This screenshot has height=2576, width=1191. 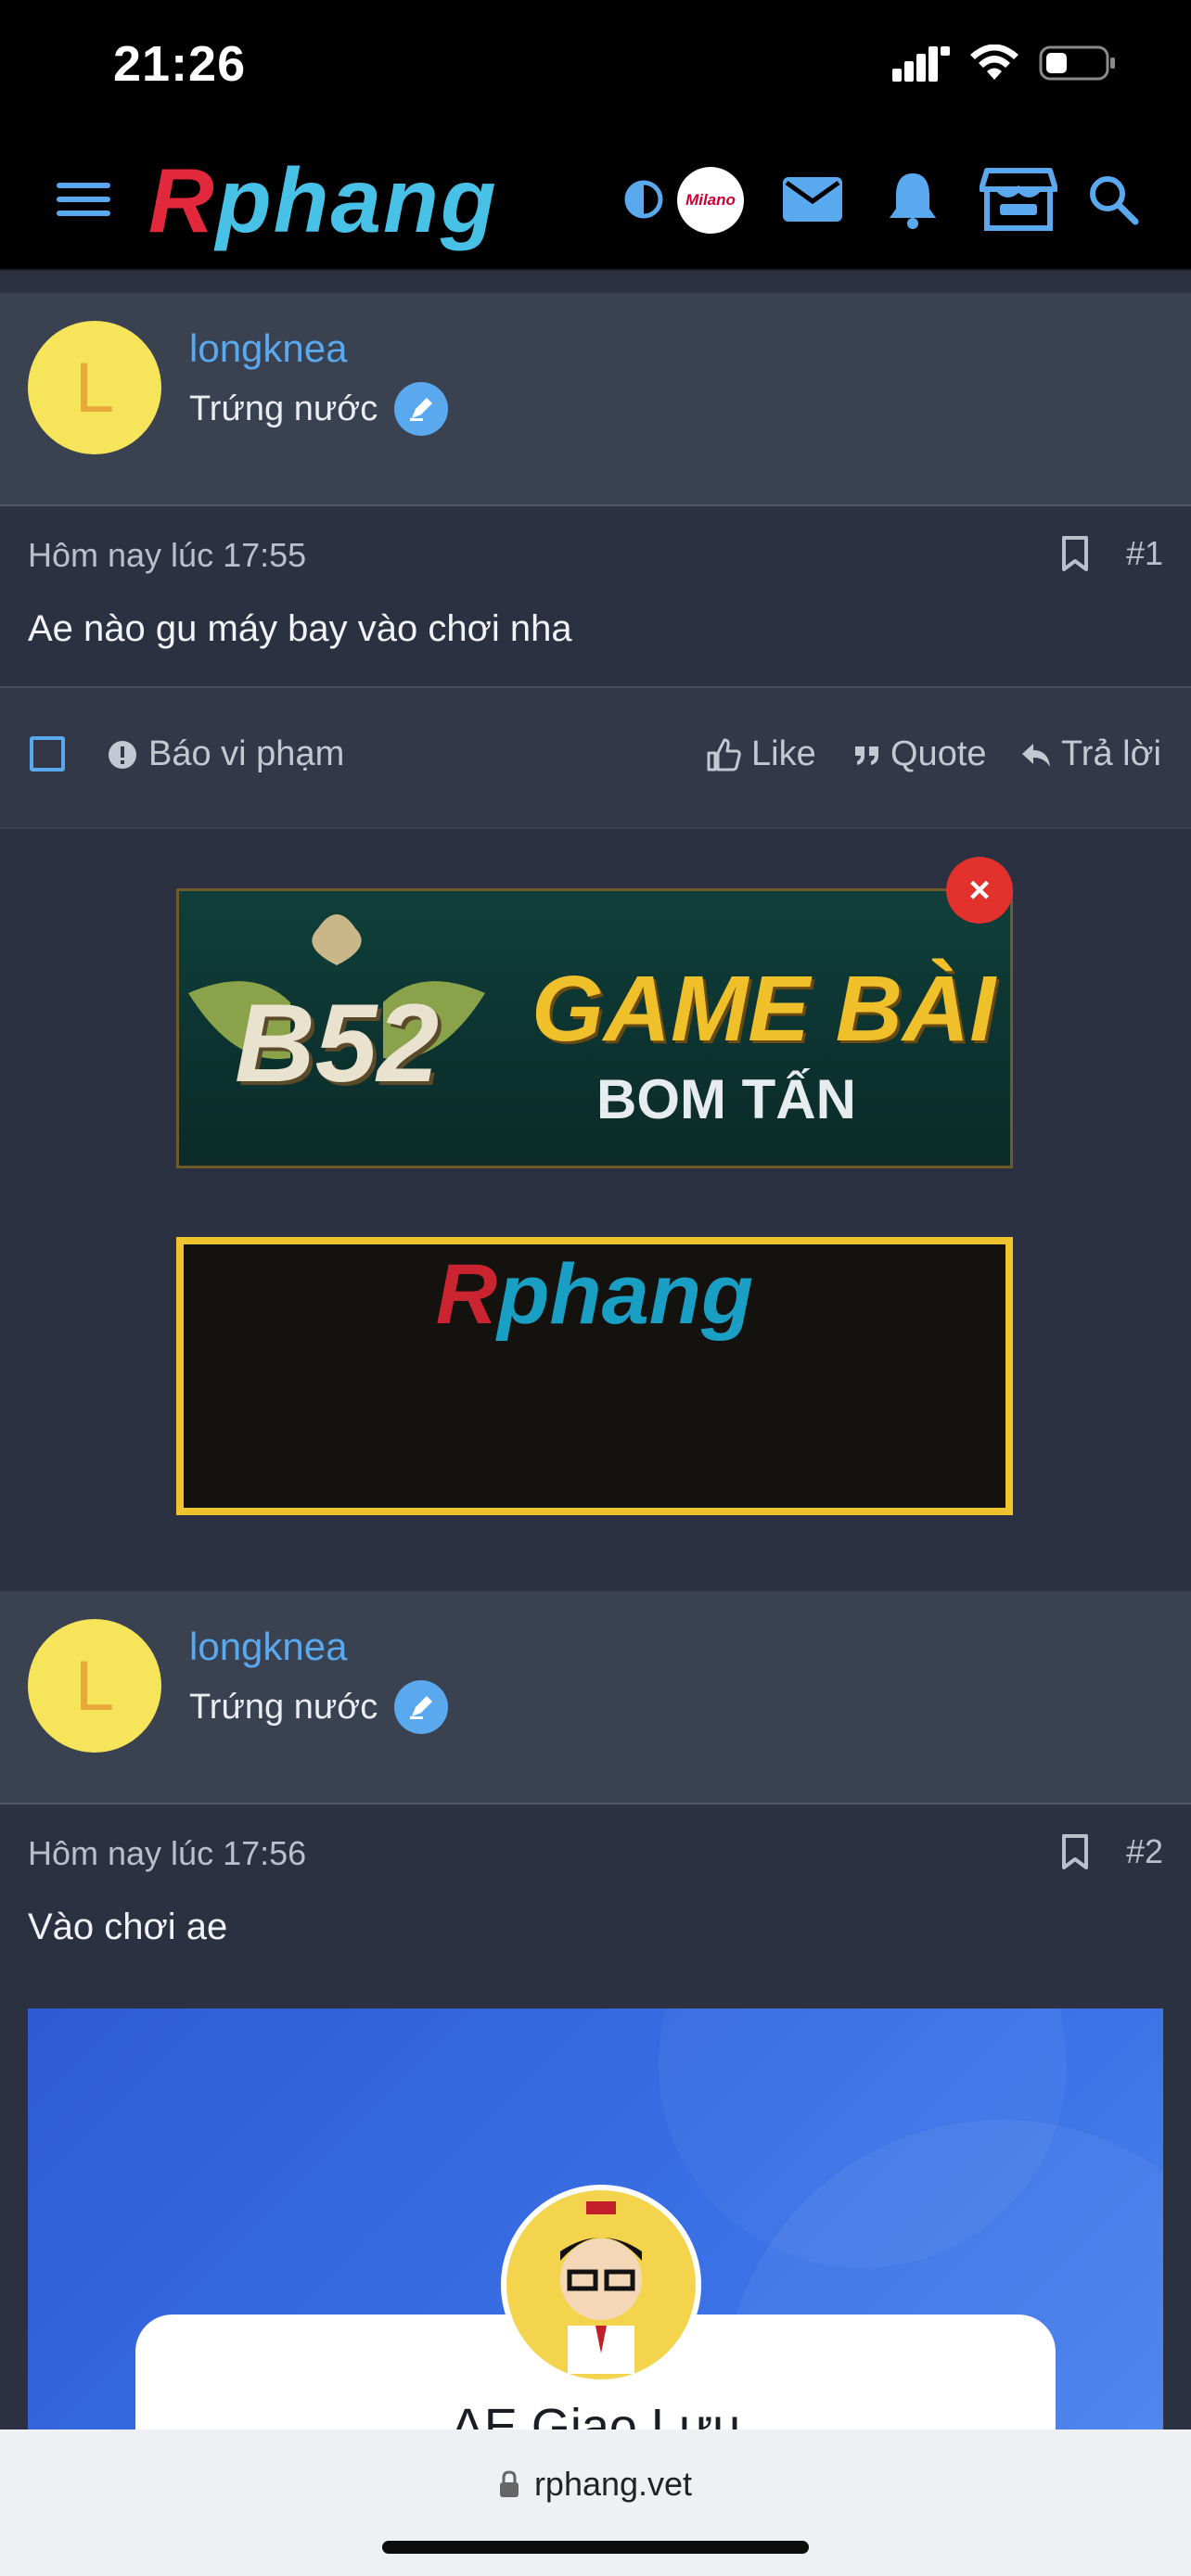 I want to click on wifi-icon, so click(x=994, y=62).